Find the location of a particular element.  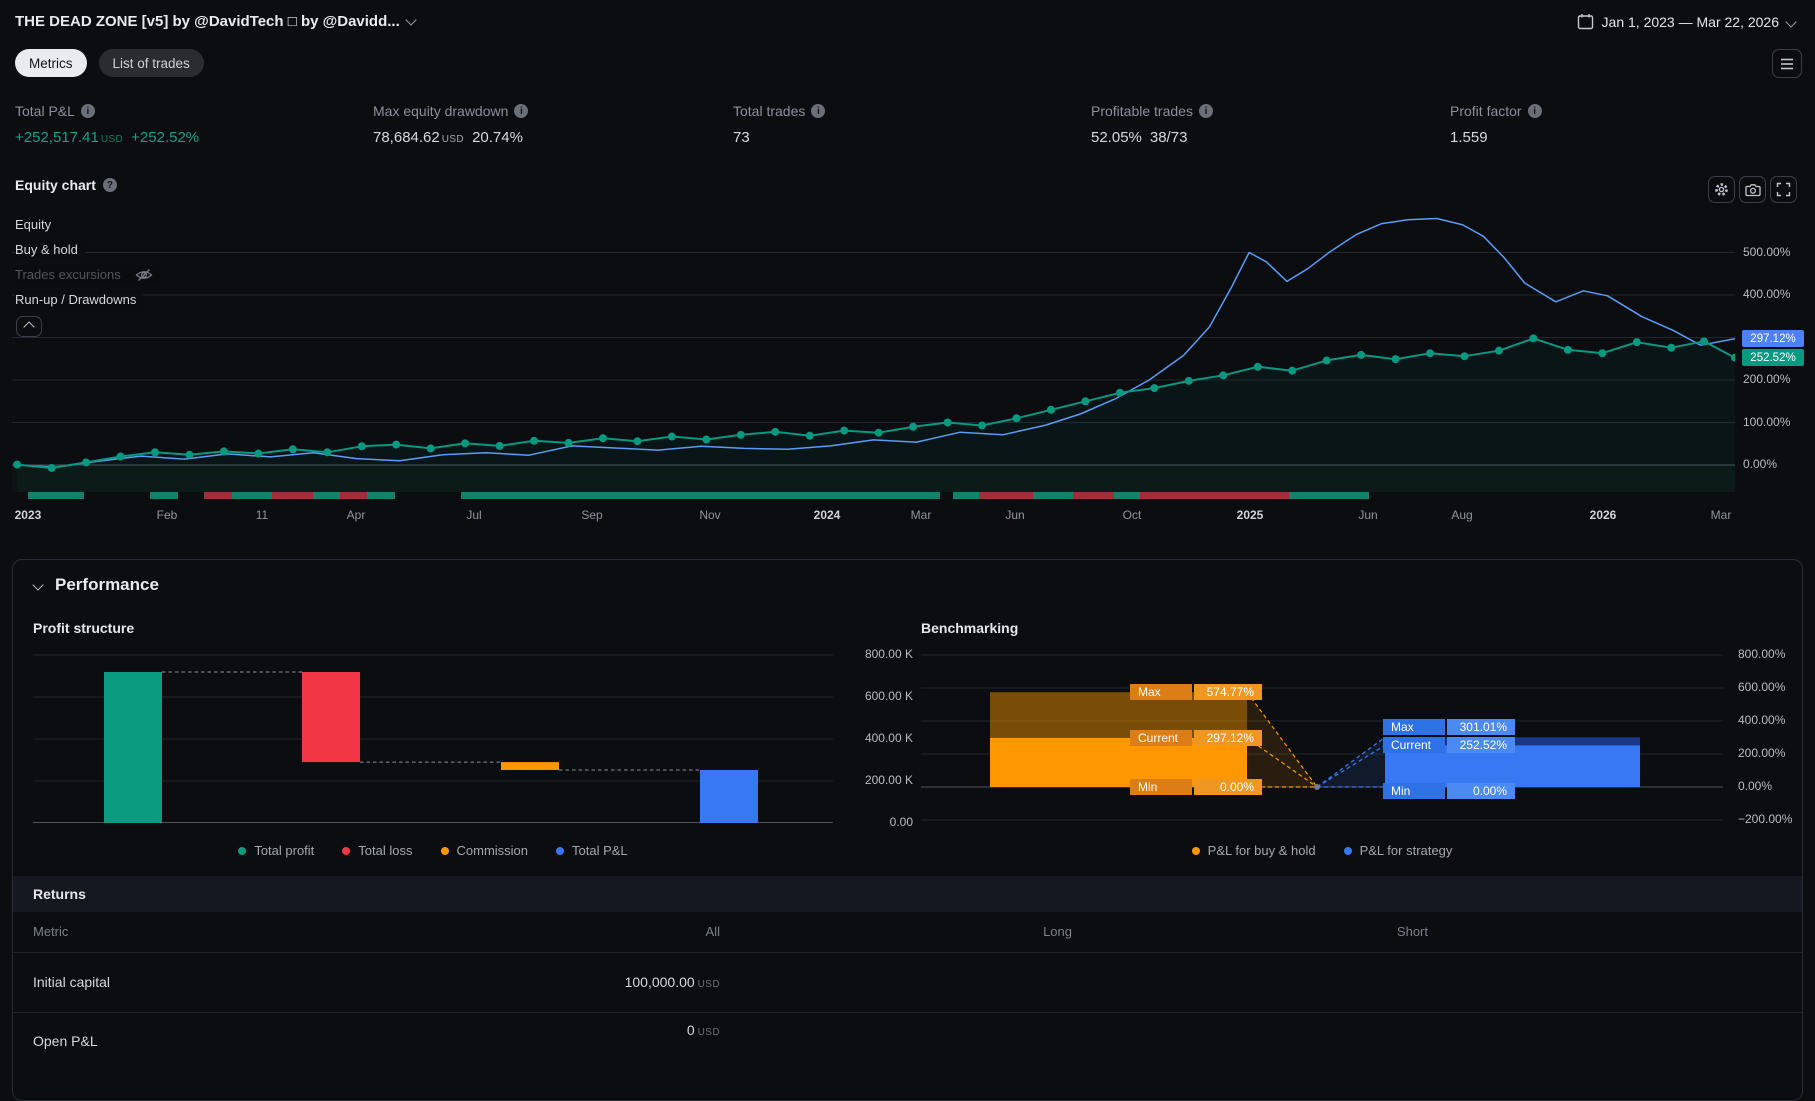

benchmarking-title: Benchmarking is located at coordinates (970, 628).